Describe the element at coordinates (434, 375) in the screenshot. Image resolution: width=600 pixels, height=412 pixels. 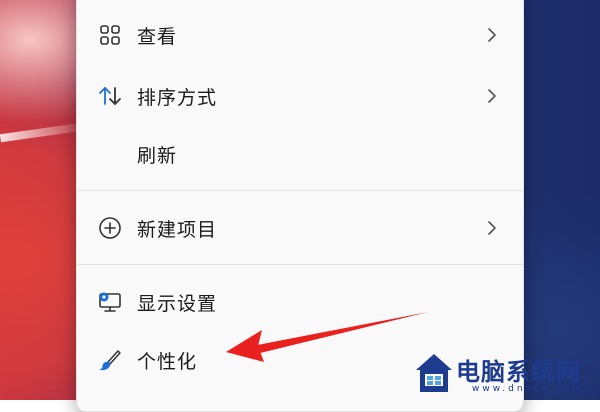
I see `house-logo-icon` at that location.